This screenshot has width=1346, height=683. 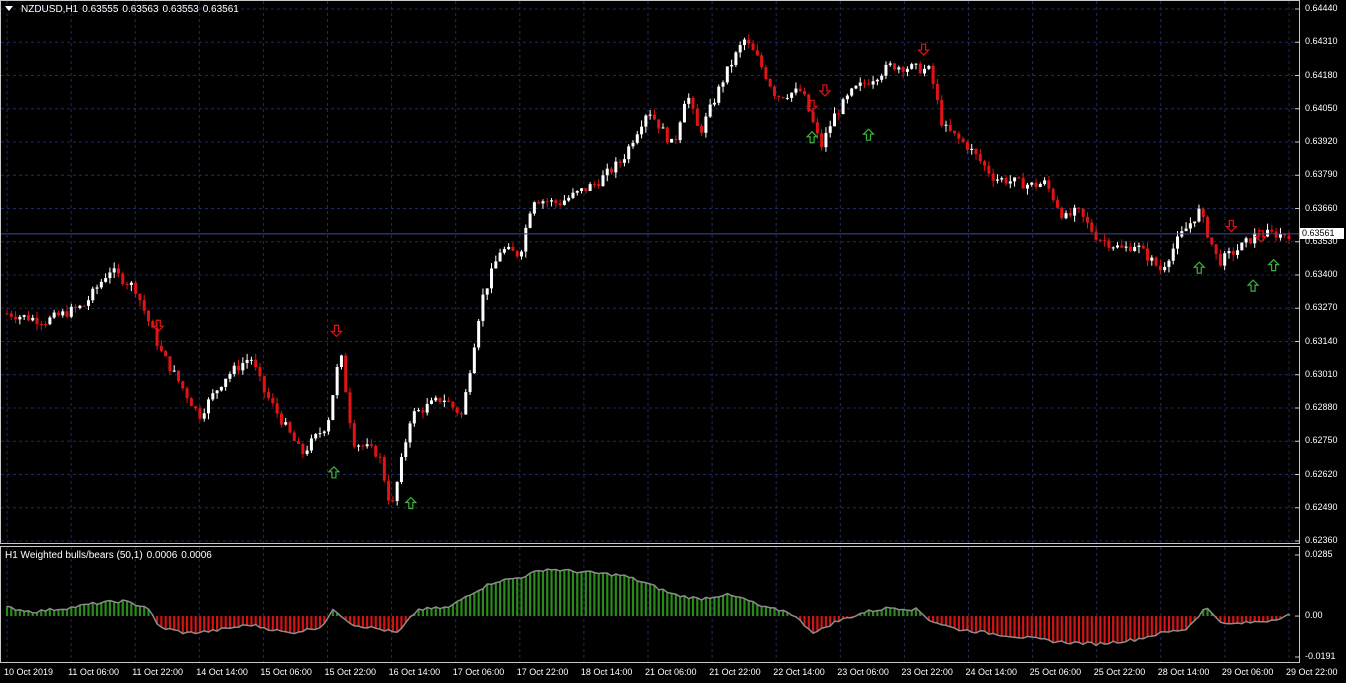 What do you see at coordinates (799, 672) in the screenshot?
I see `time-tick-label: 22 Oct 14:00` at bounding box center [799, 672].